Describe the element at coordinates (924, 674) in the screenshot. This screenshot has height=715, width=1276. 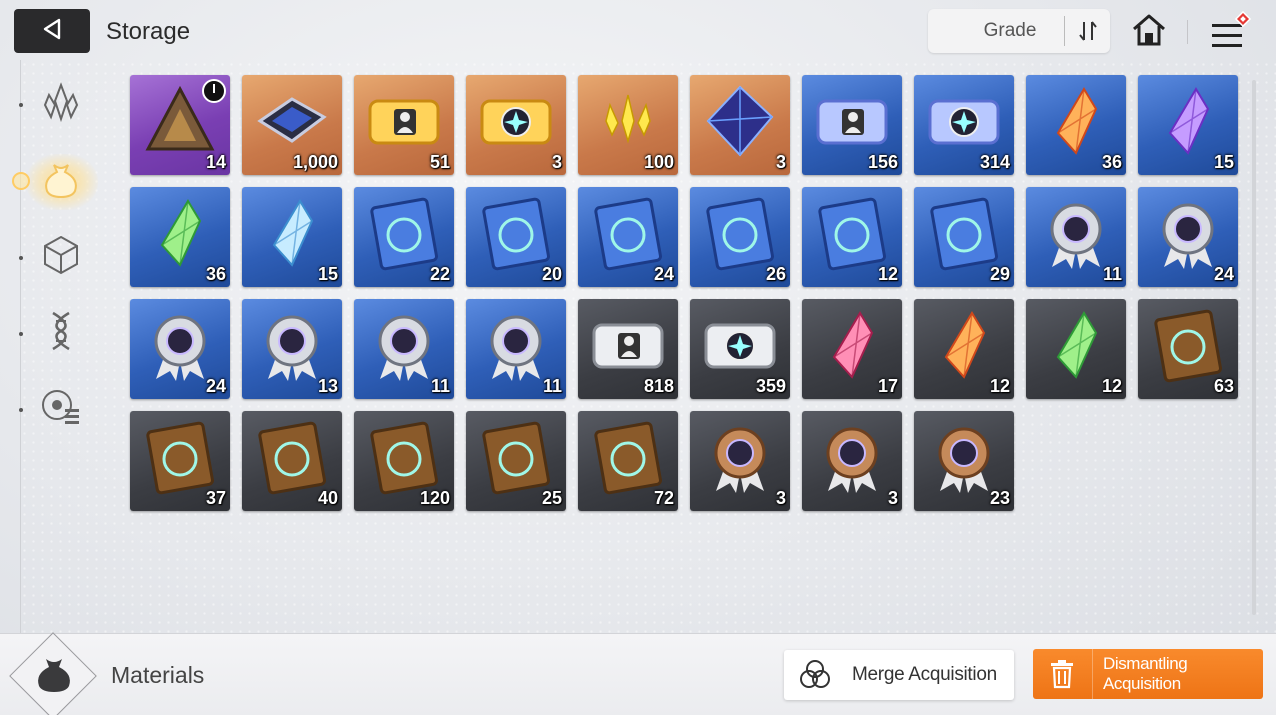
I see `merge-label: Merge Acquisition` at that location.